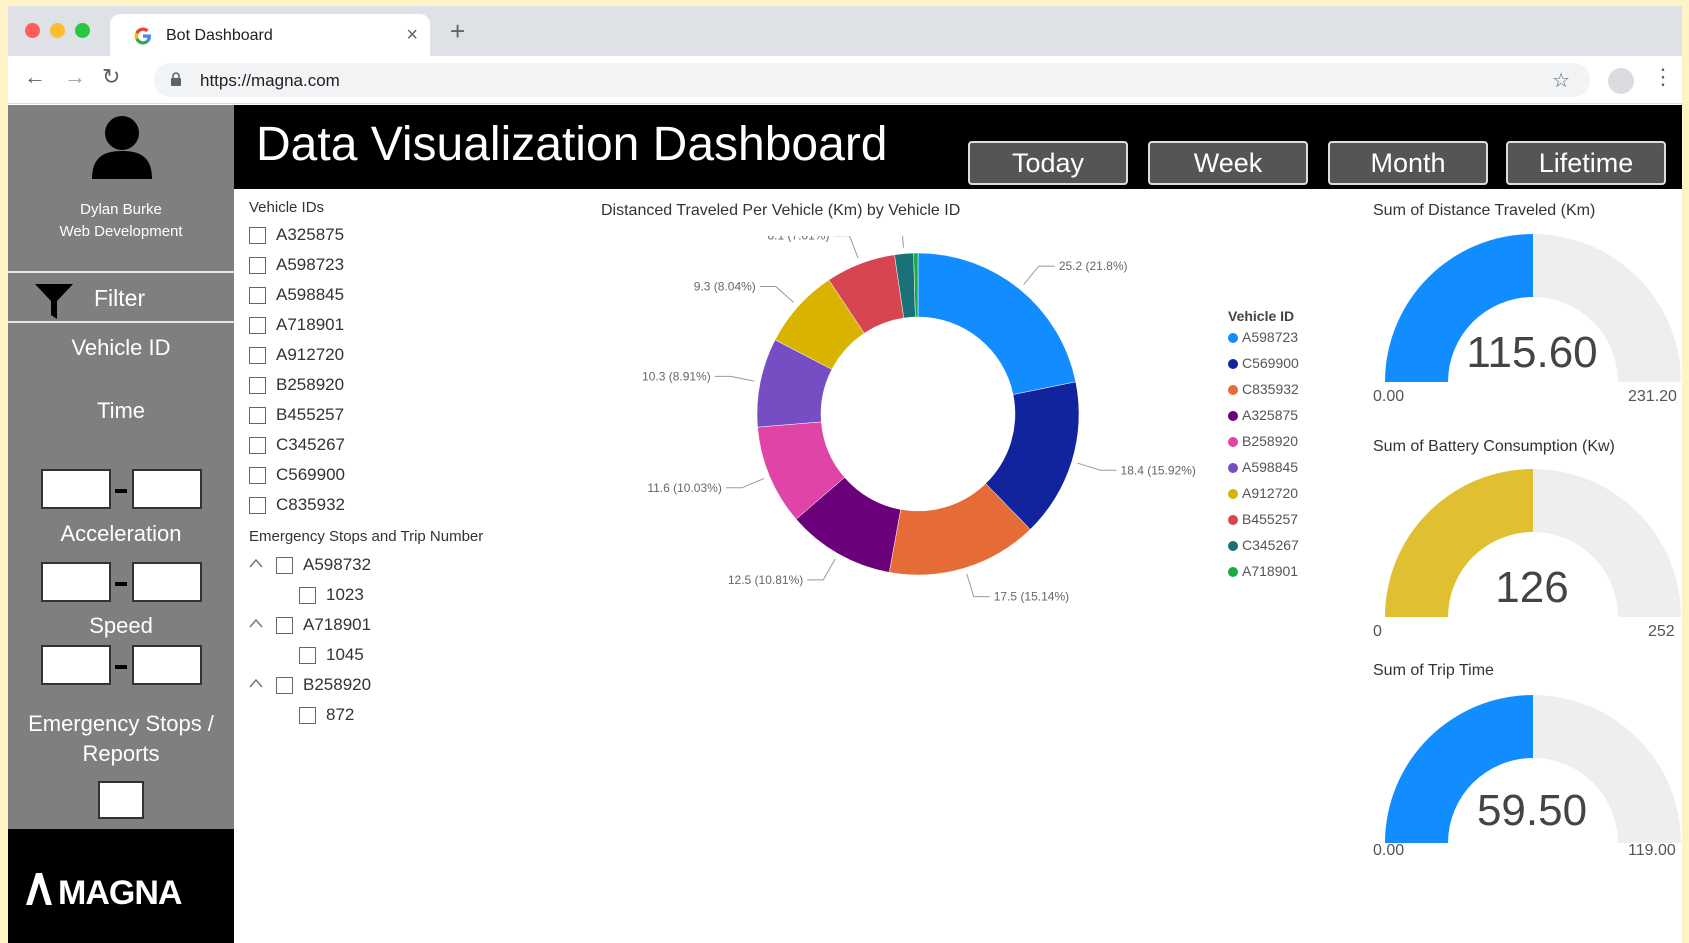 This screenshot has width=1689, height=943. I want to click on range-button-week: Week, so click(1228, 163).